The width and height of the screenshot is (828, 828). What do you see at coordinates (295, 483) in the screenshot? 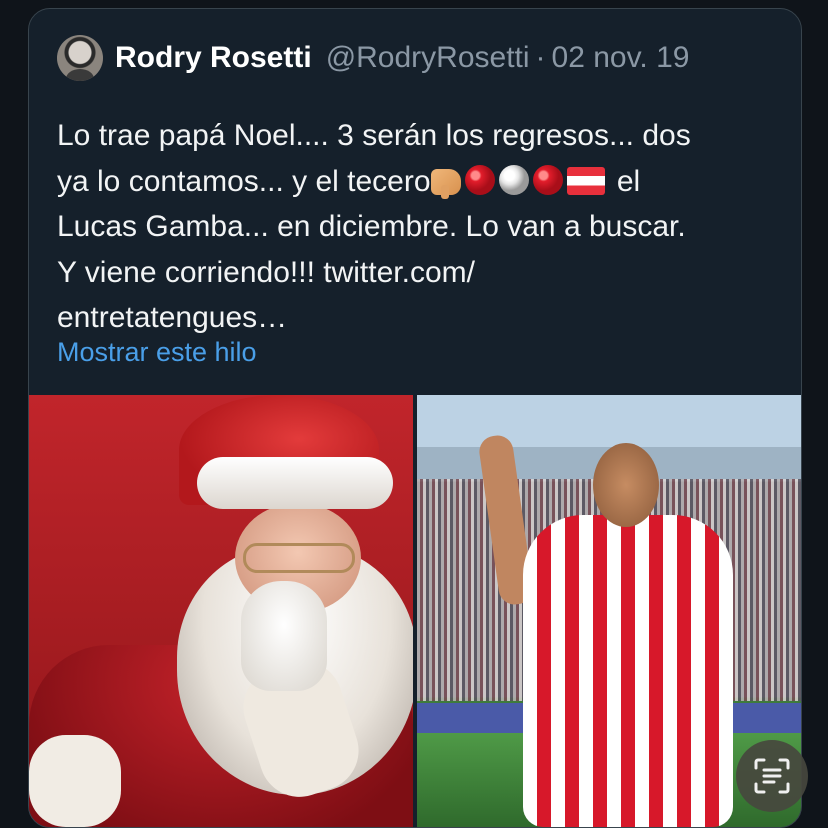
I see `santa-hat-trim` at bounding box center [295, 483].